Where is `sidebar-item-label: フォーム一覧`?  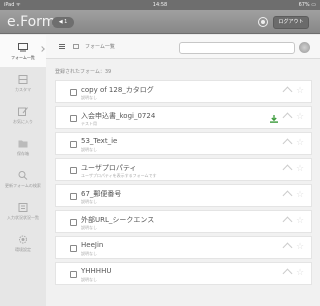 sidebar-item-label: フォーム一覧 is located at coordinates (23, 57).